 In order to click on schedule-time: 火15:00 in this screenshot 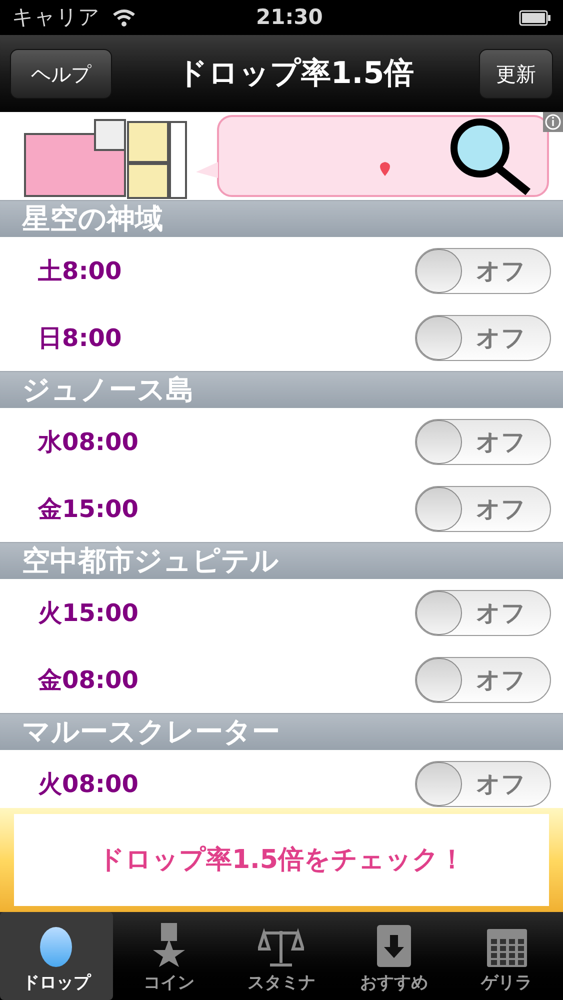, I will do `click(88, 613)`.